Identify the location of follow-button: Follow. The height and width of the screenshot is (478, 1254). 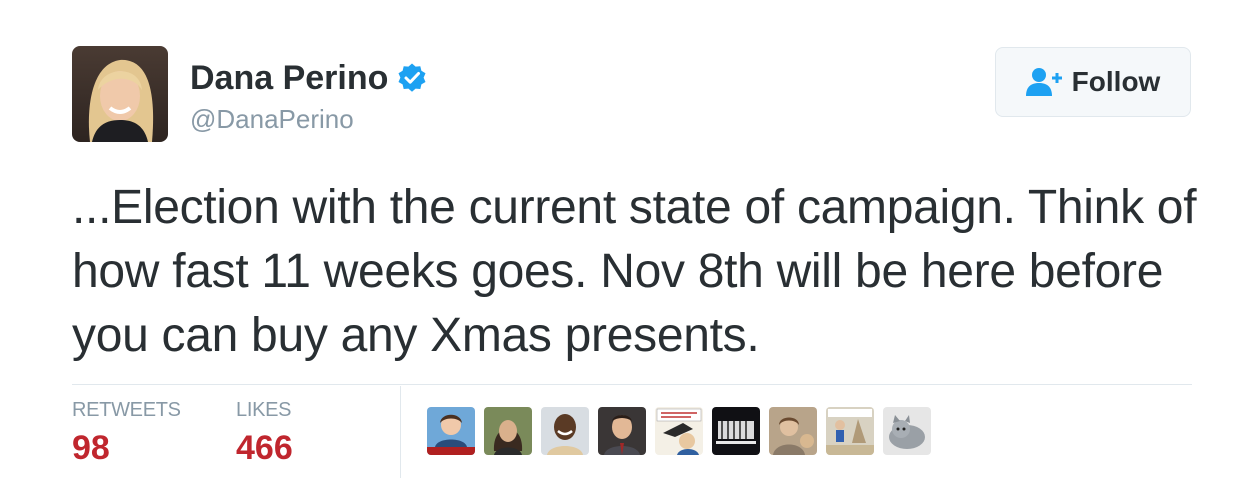
(1093, 82).